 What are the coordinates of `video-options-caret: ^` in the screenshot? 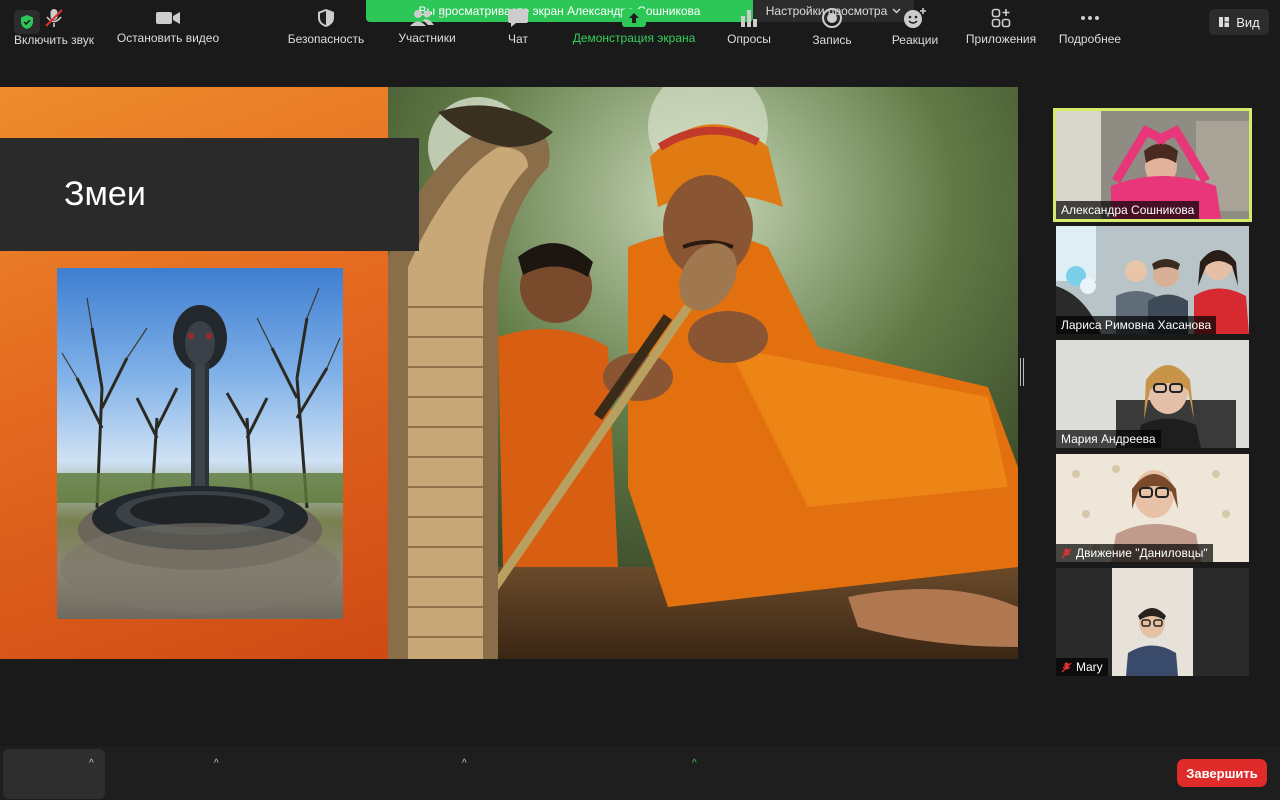 It's located at (216, 763).